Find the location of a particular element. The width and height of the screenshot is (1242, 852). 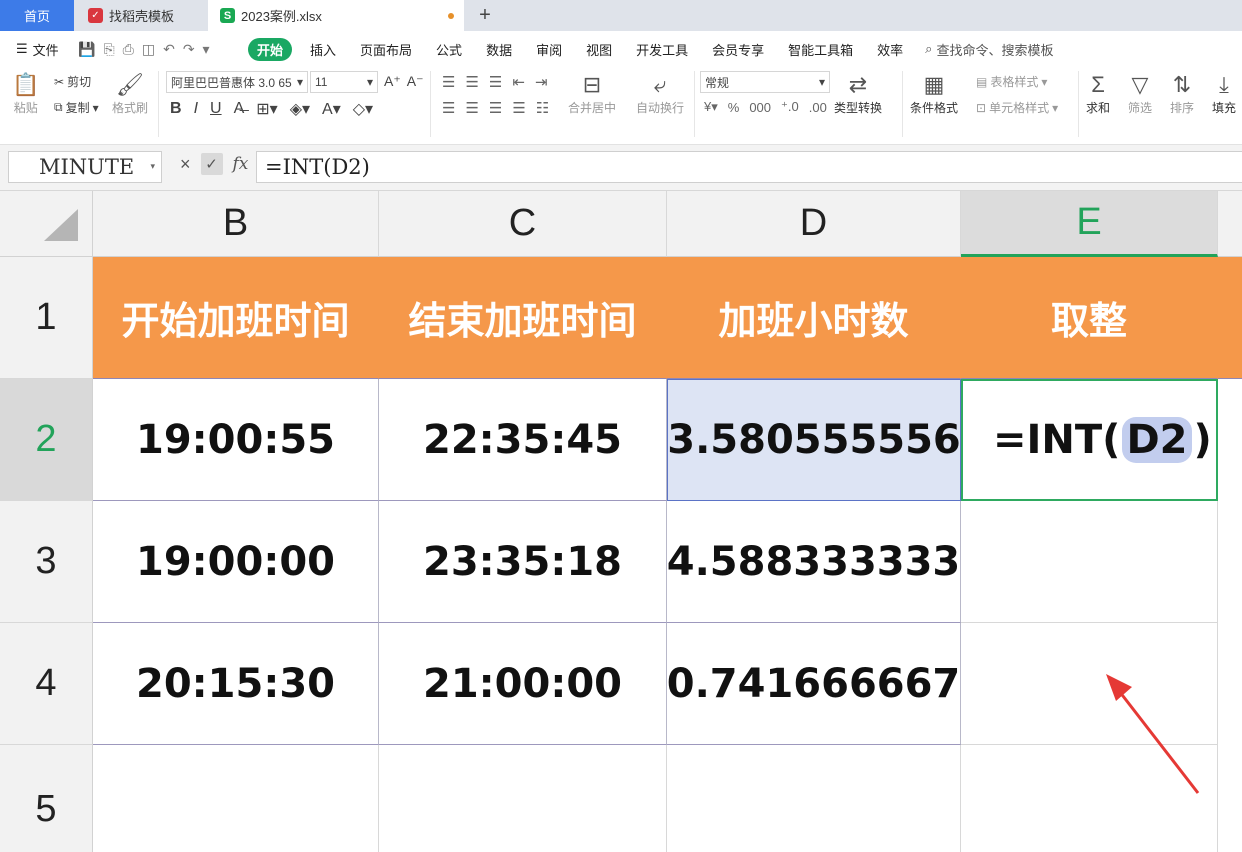

menu-tab-smart-tools: 智能工具箱 is located at coordinates (820, 49).